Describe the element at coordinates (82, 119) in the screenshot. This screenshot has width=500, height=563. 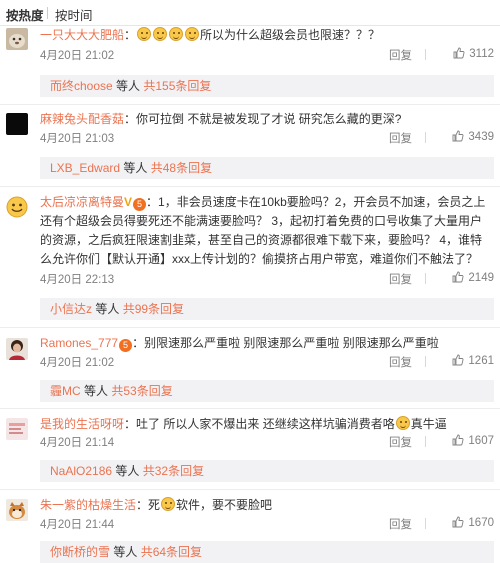
I see `username: 麻辣兔头配香菇` at that location.